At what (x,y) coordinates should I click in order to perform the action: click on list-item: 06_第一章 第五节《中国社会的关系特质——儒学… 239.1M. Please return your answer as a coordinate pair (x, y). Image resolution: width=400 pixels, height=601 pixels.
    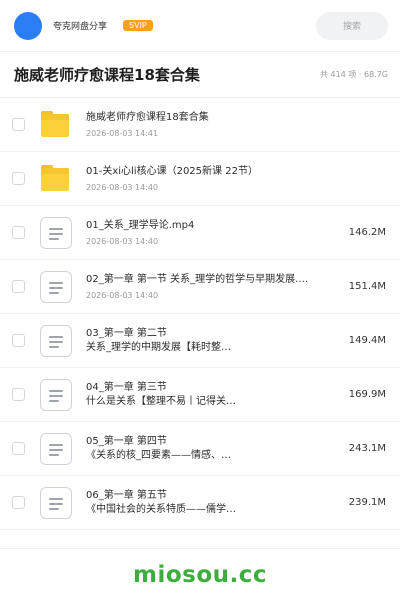
    Looking at the image, I should click on (200, 503).